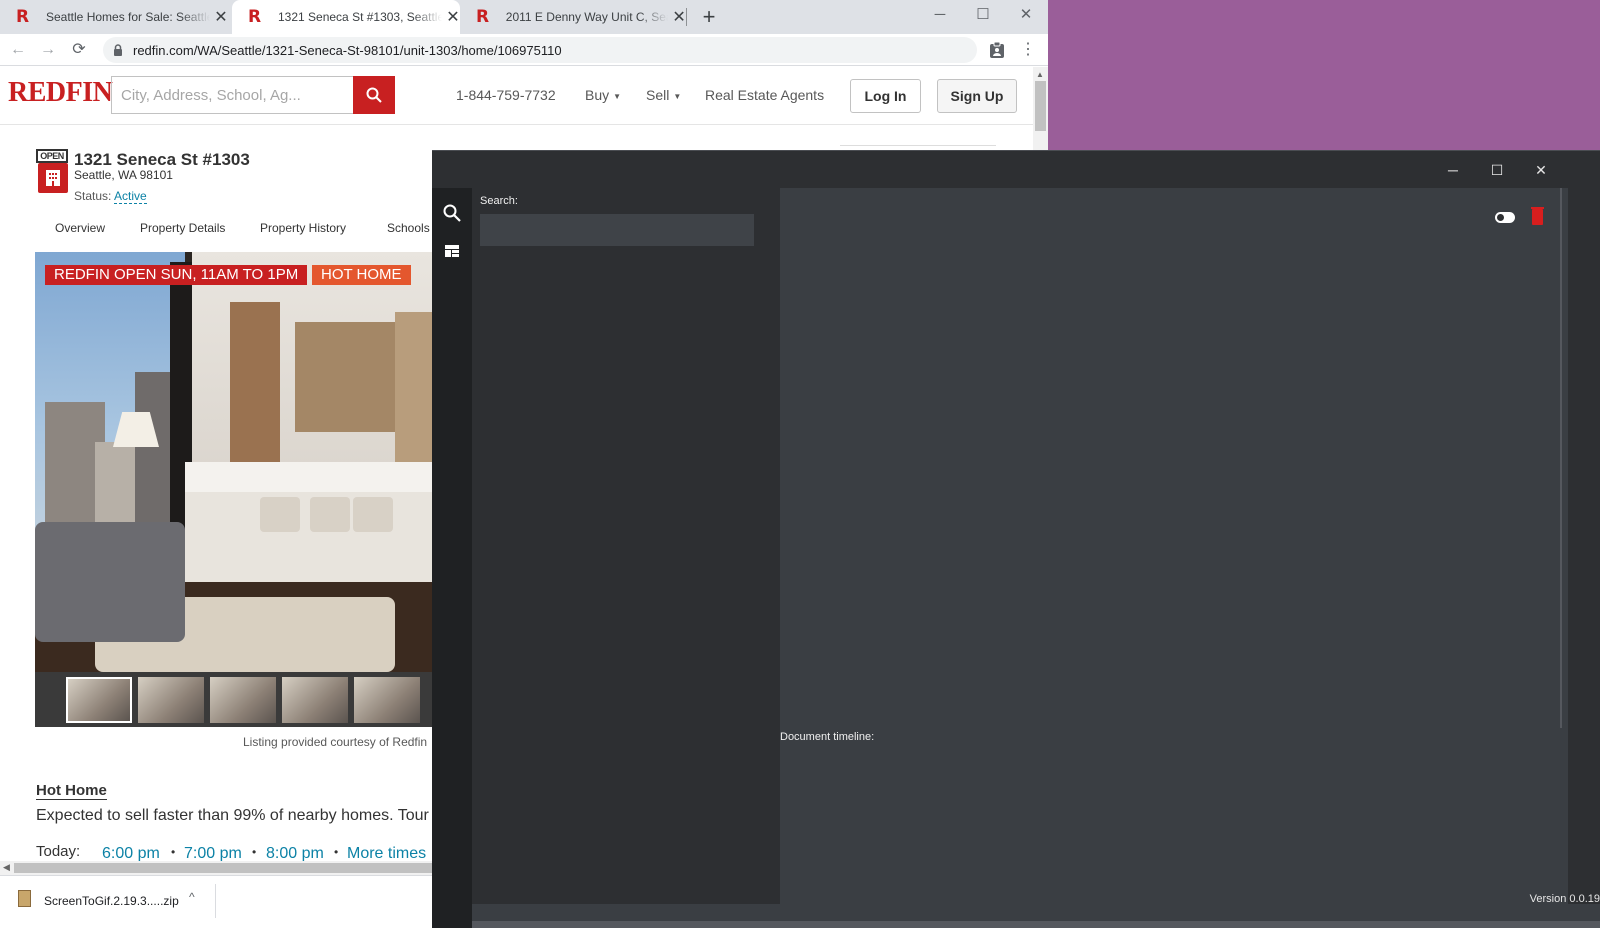  I want to click on nav-sell-label: Sell, so click(658, 95).